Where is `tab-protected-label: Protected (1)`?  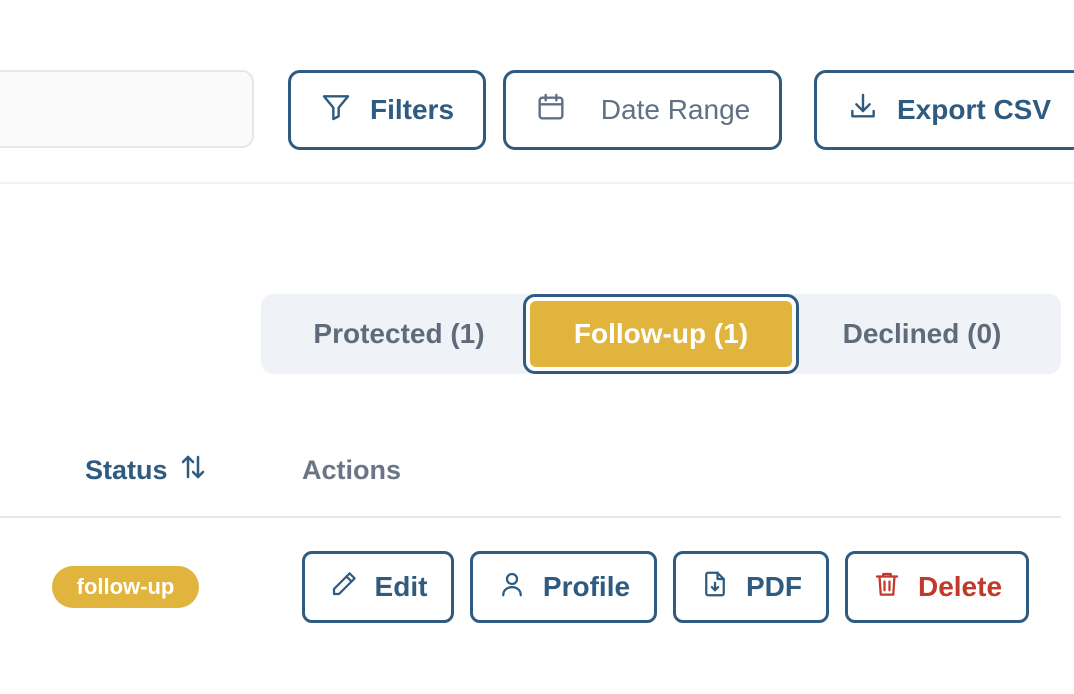 tab-protected-label: Protected (1) is located at coordinates (399, 333).